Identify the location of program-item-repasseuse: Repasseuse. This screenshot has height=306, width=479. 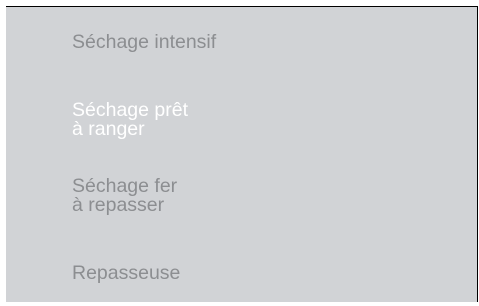
(126, 273).